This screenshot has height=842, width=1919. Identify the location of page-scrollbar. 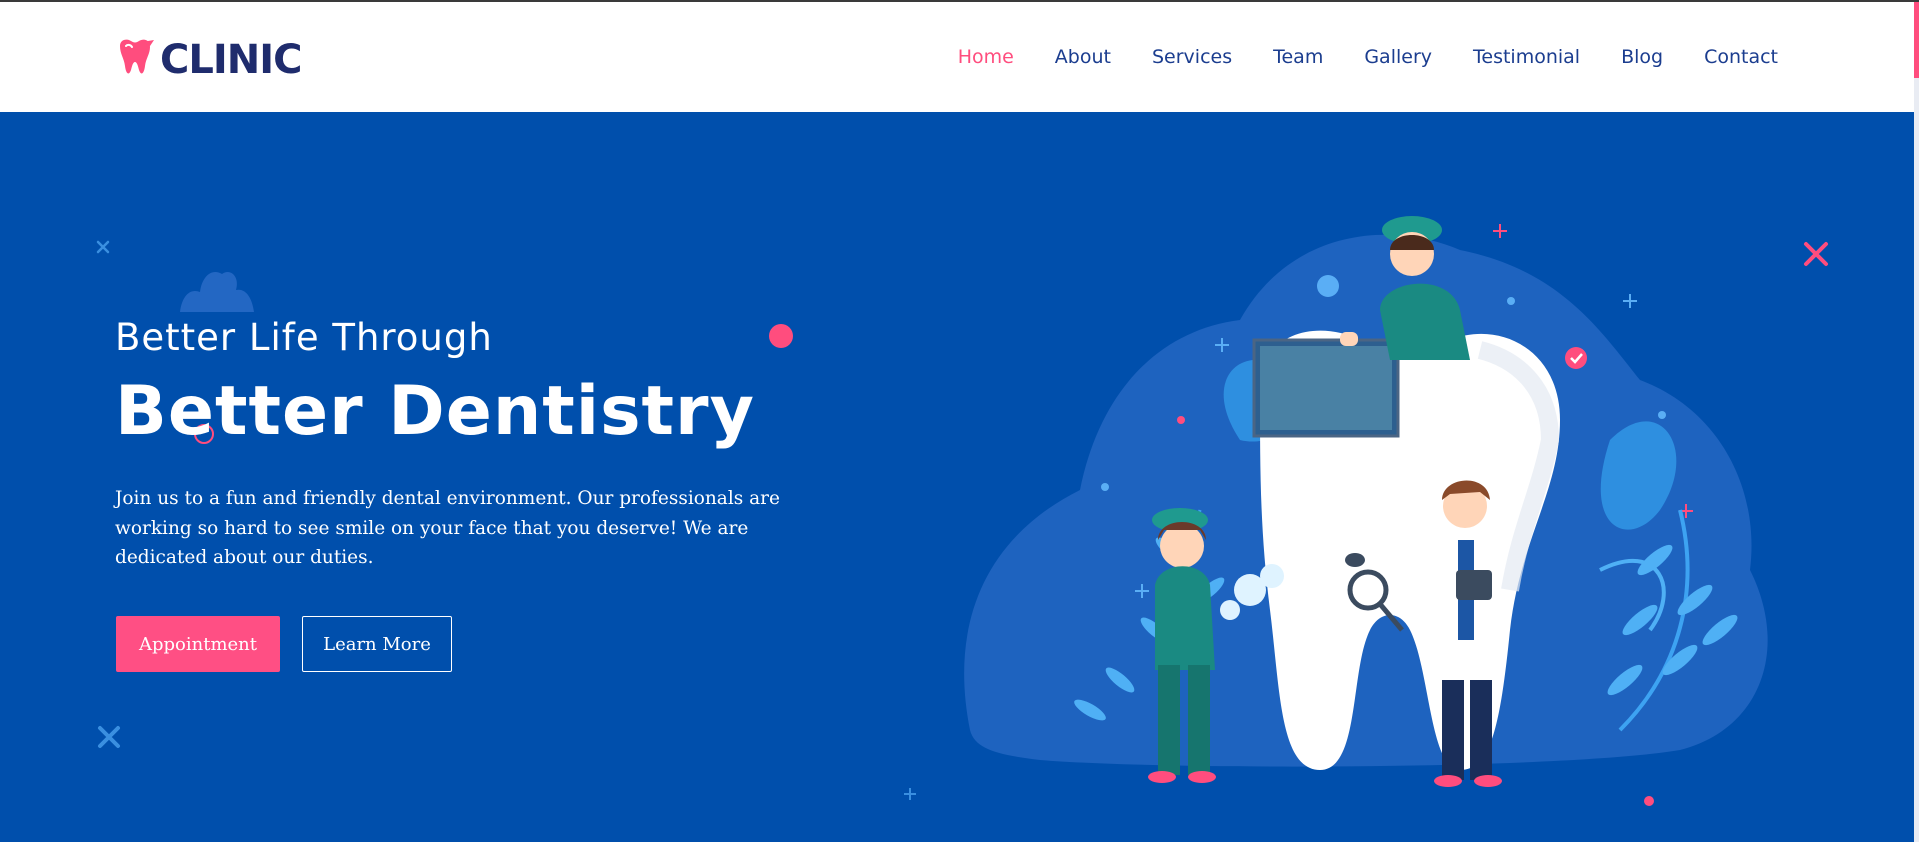
(1916, 422).